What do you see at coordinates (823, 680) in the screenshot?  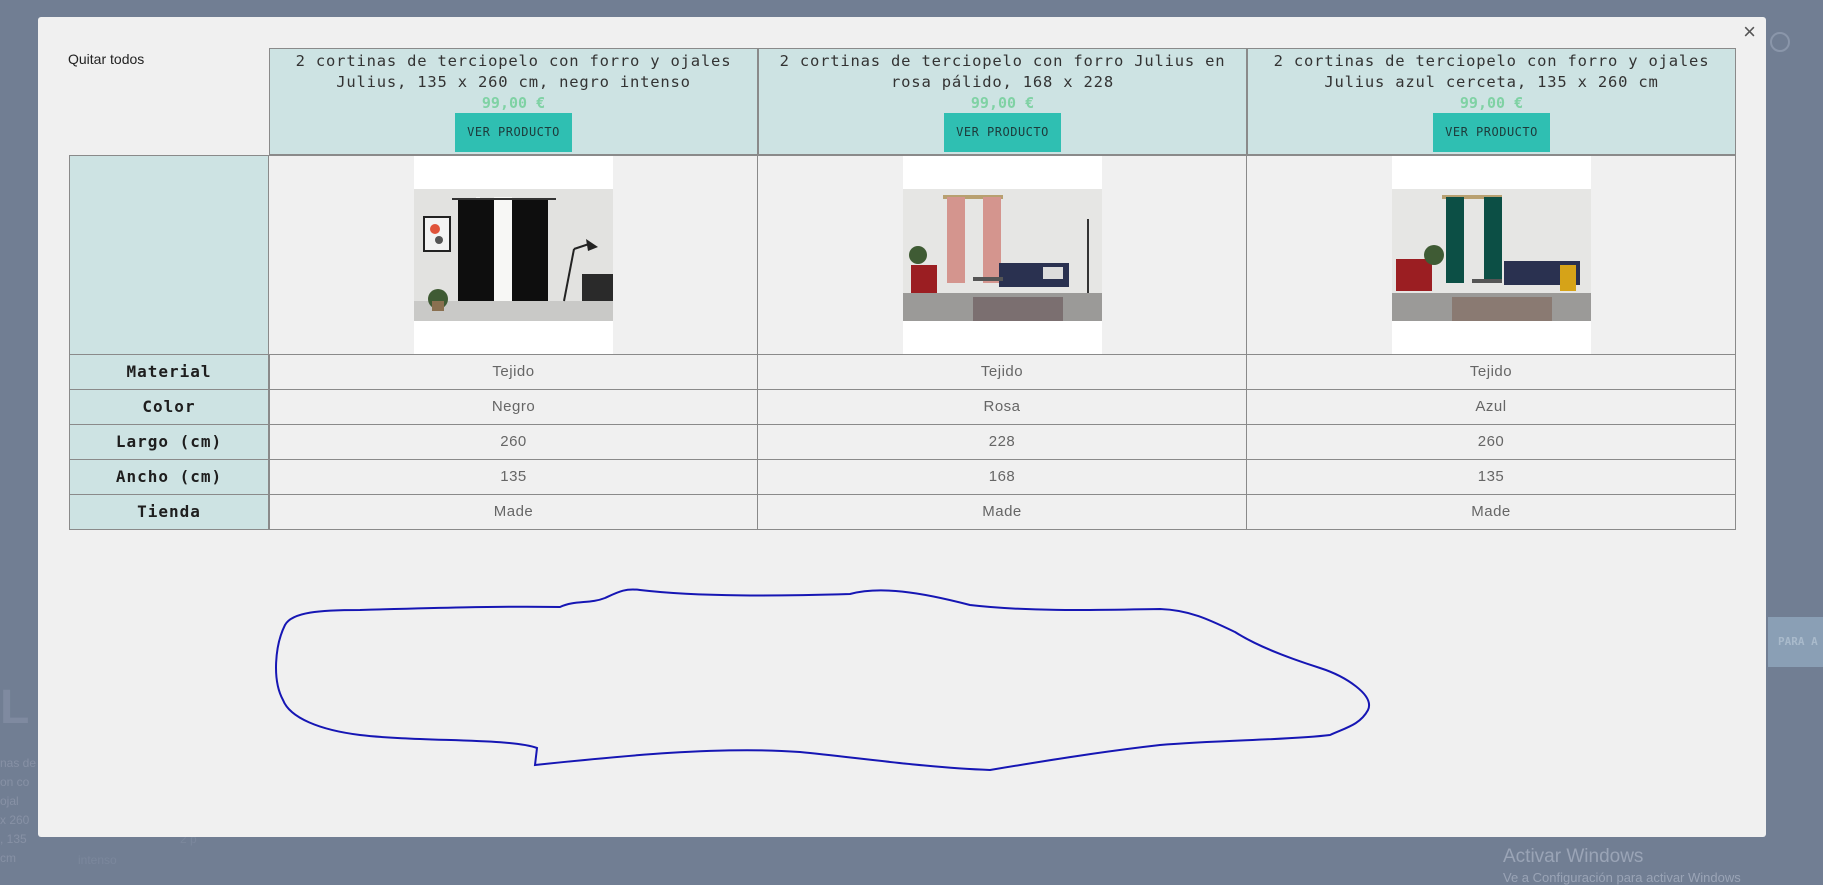 I see `hand-drawn-annotation` at bounding box center [823, 680].